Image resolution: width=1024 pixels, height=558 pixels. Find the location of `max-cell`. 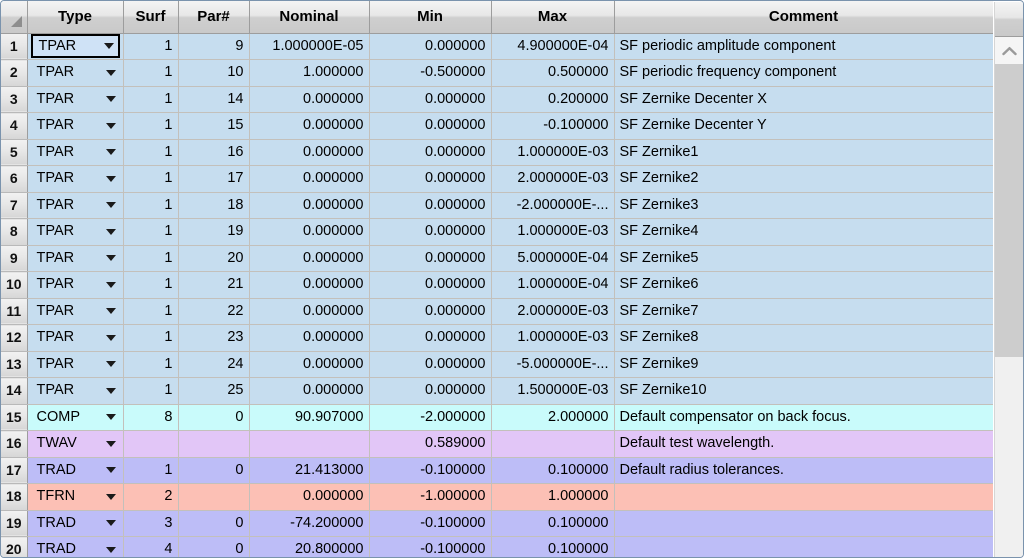

max-cell is located at coordinates (553, 444).